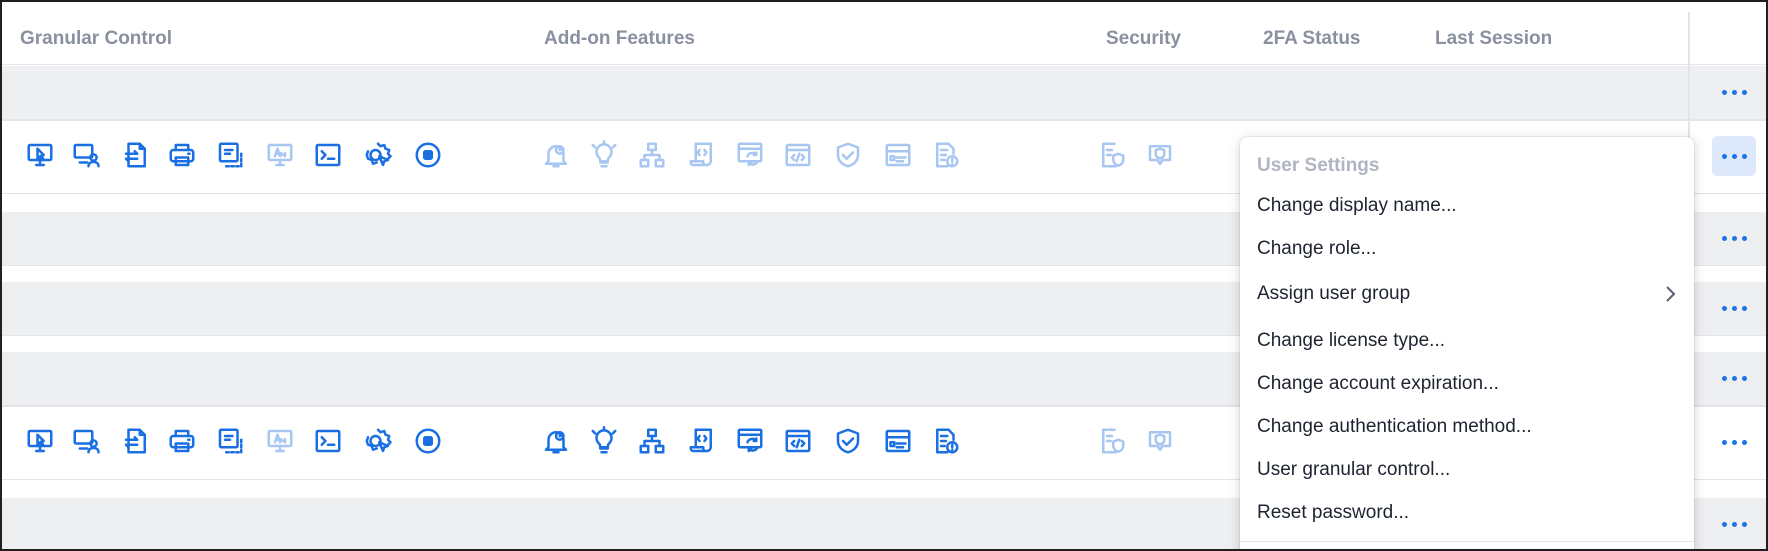 The width and height of the screenshot is (1768, 551). What do you see at coordinates (1334, 293) in the screenshot?
I see `menu-item-label: Assign user group` at bounding box center [1334, 293].